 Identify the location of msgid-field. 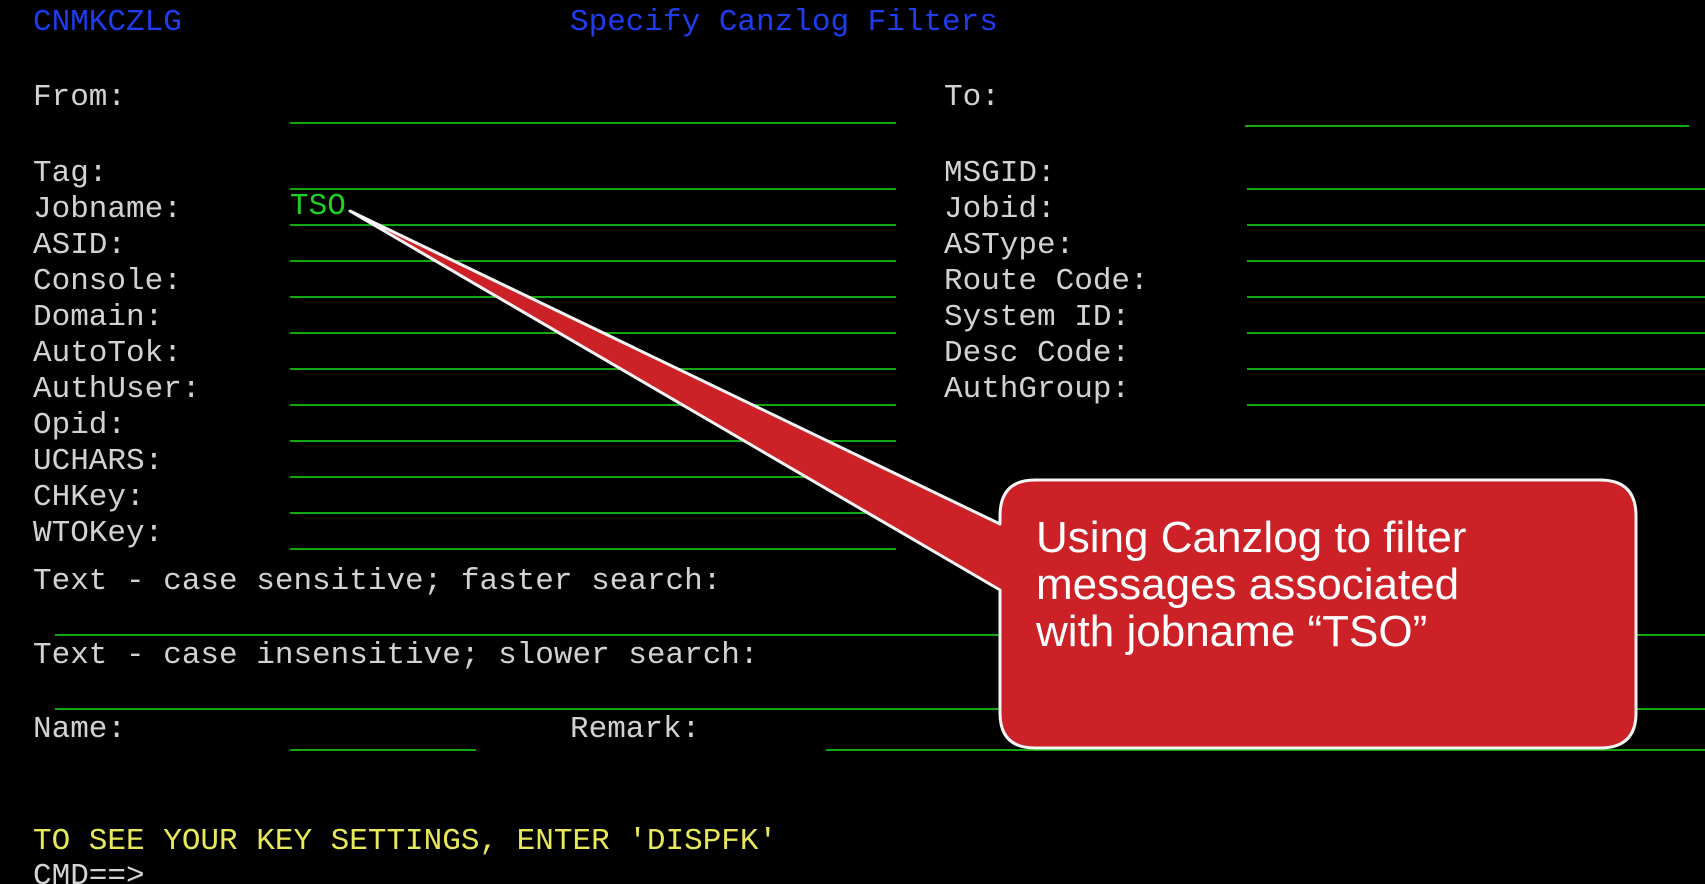
(1476, 189).